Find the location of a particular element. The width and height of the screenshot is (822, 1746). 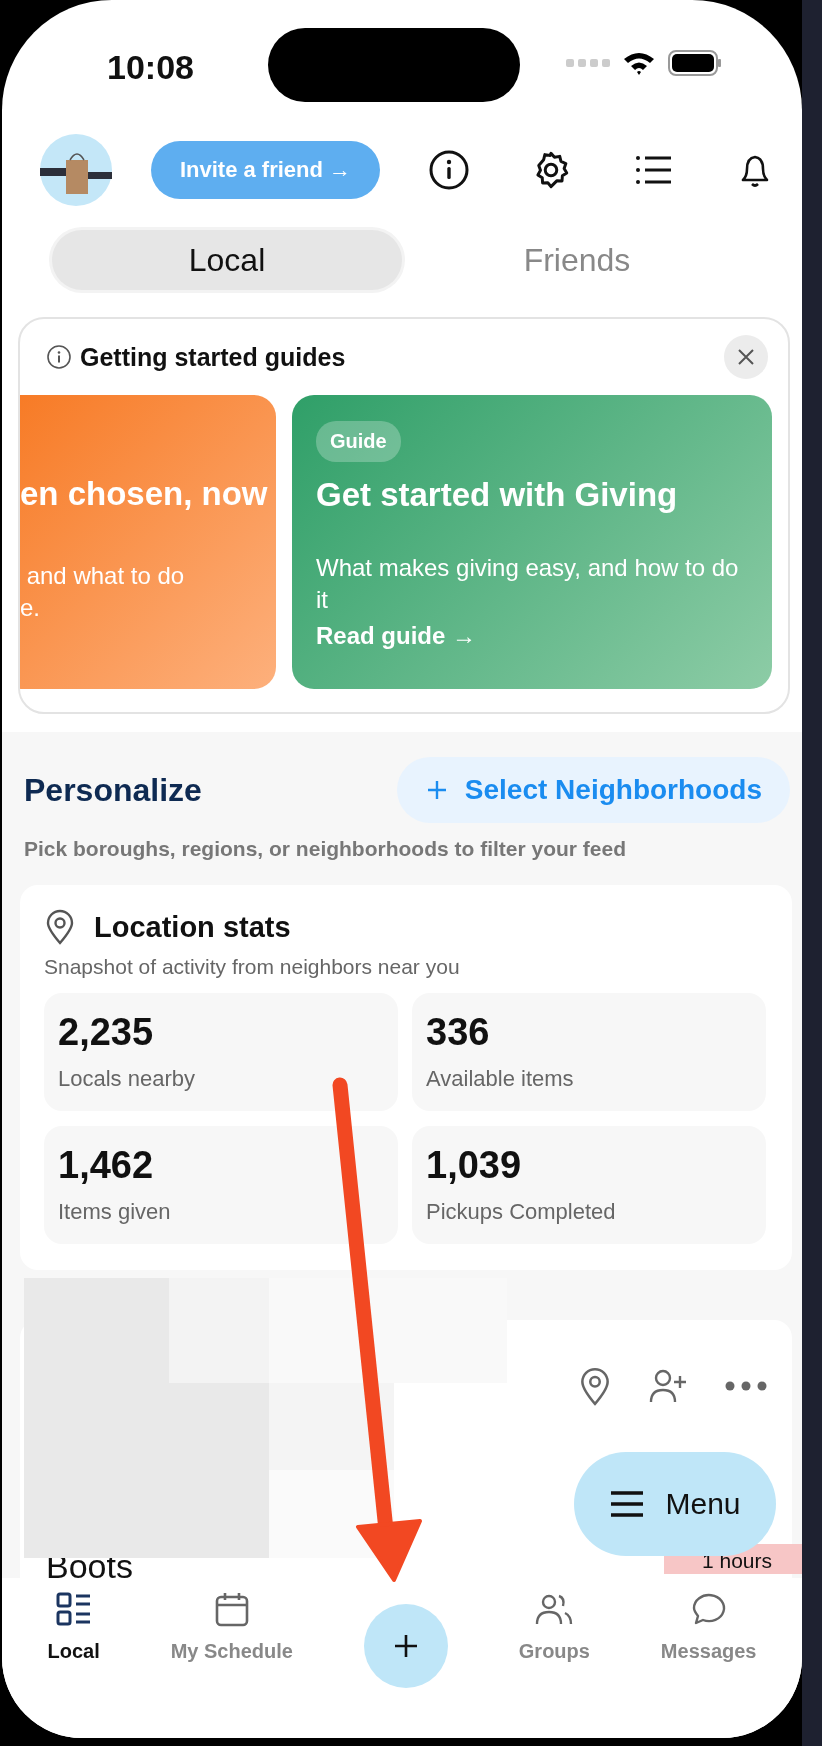

stat-label: Locals nearby is located at coordinates (127, 1079).